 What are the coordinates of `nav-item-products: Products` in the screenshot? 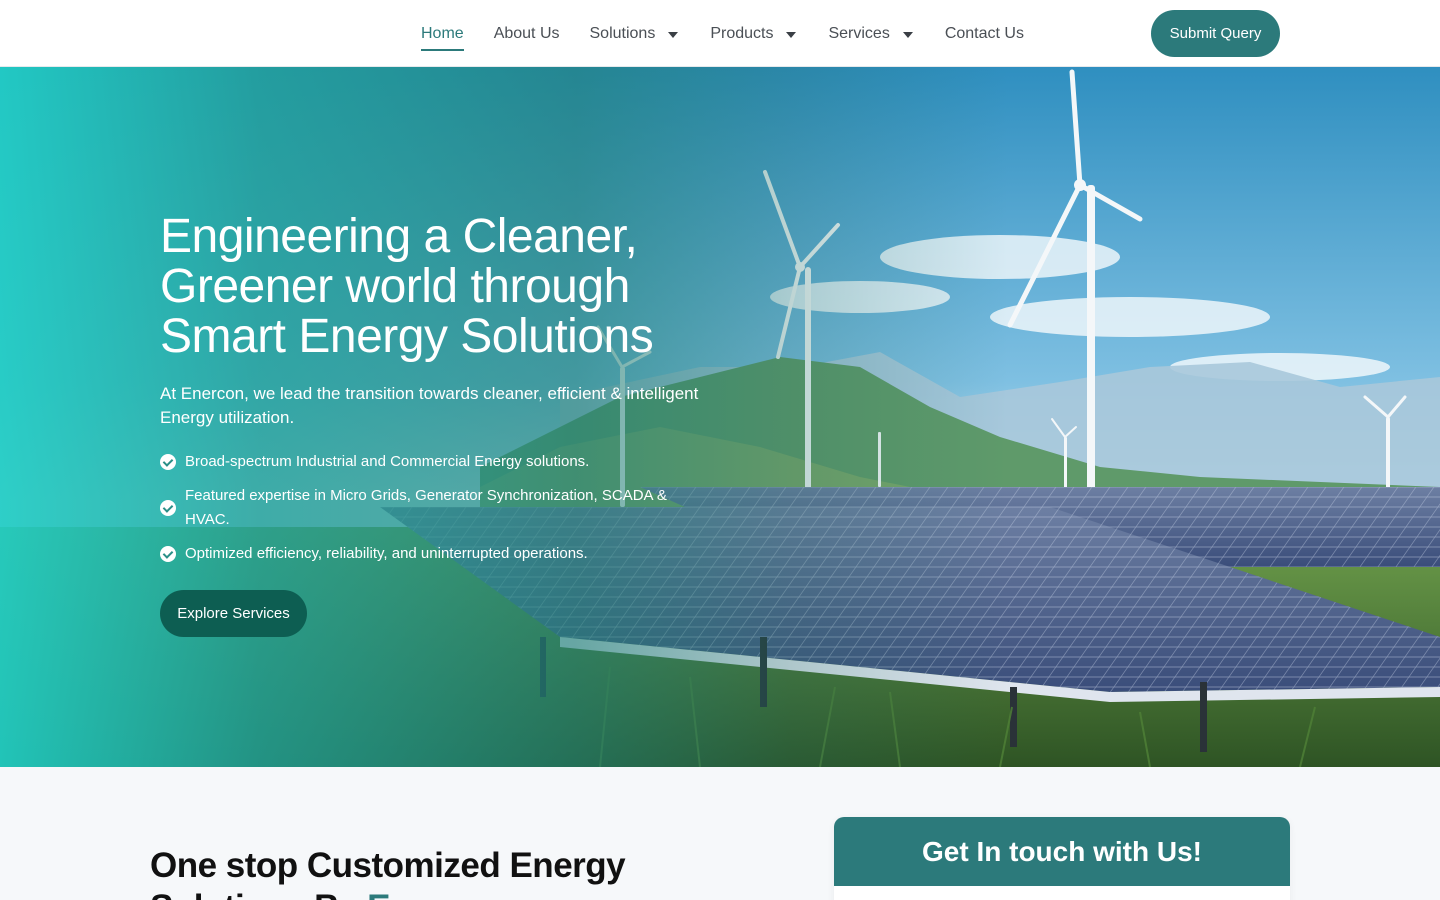 It's located at (753, 33).